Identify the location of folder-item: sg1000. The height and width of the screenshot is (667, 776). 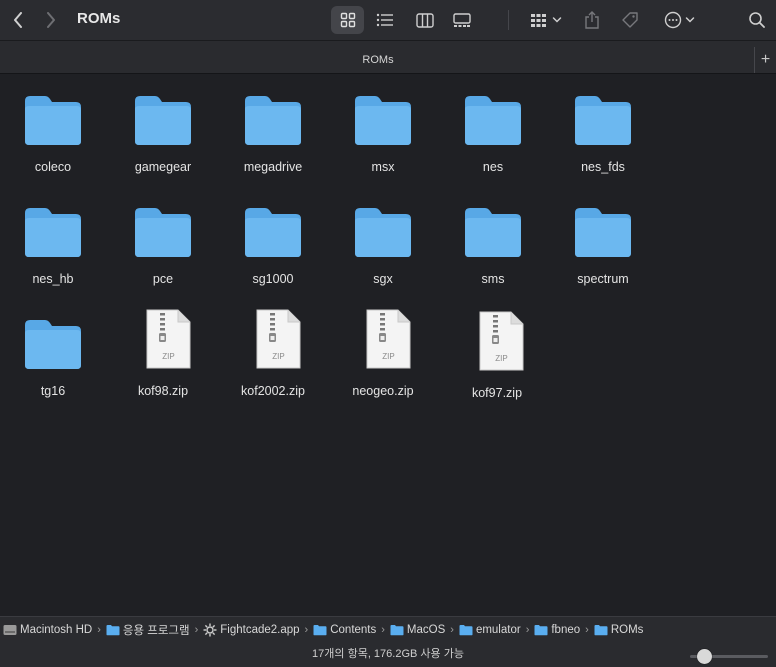
(273, 242).